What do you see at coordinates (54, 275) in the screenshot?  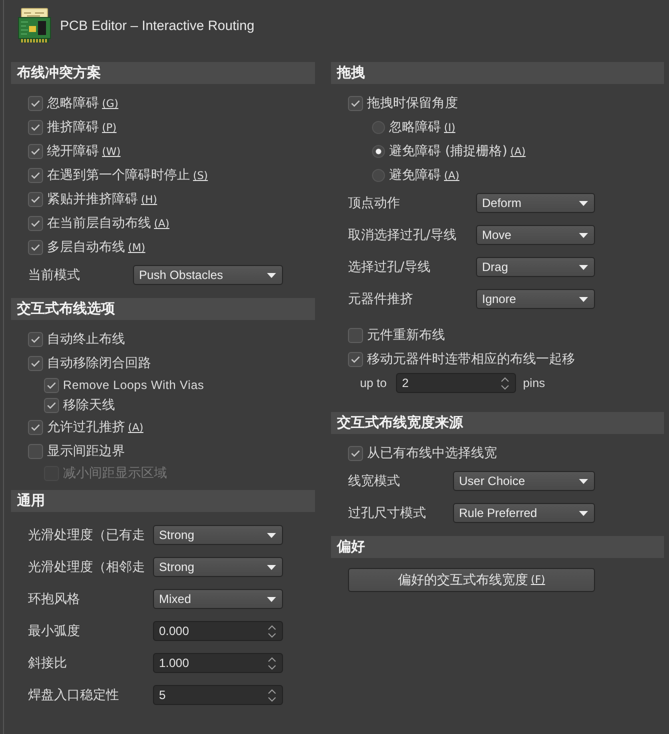 I see `field-label: 当前模式` at bounding box center [54, 275].